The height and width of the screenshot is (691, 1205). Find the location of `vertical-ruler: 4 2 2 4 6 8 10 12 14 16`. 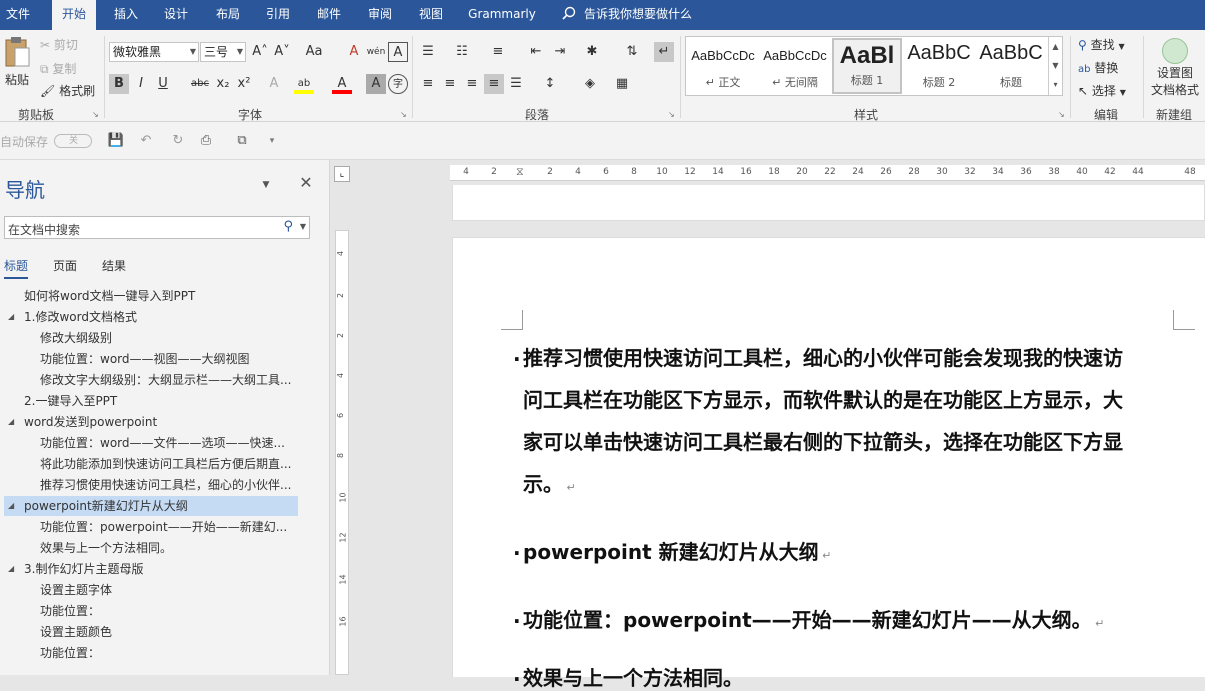

vertical-ruler: 4 2 2 4 6 8 10 12 14 16 is located at coordinates (342, 452).